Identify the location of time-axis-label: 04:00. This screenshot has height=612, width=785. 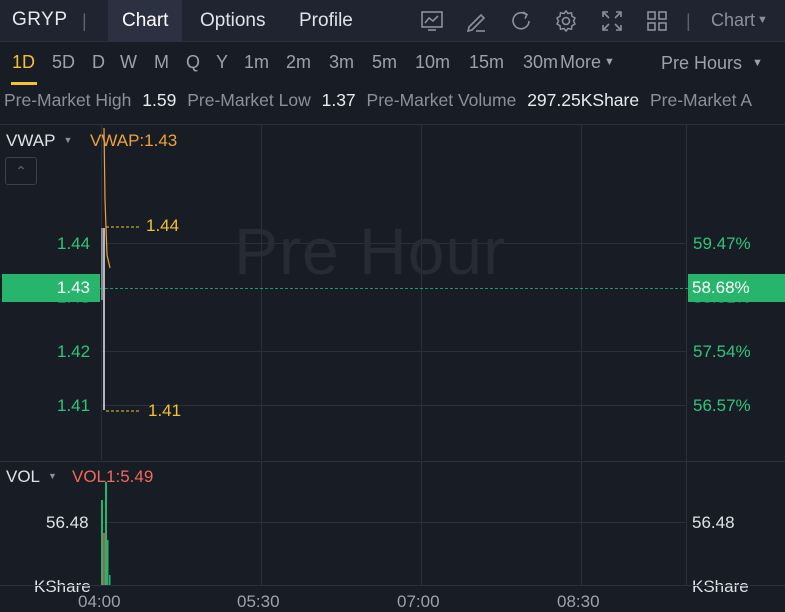
(99, 601).